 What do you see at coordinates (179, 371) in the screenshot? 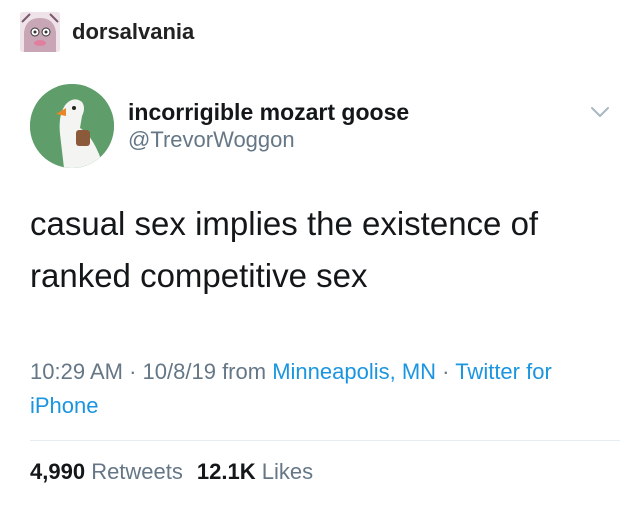
I see `tweet-date: 10/8/19` at bounding box center [179, 371].